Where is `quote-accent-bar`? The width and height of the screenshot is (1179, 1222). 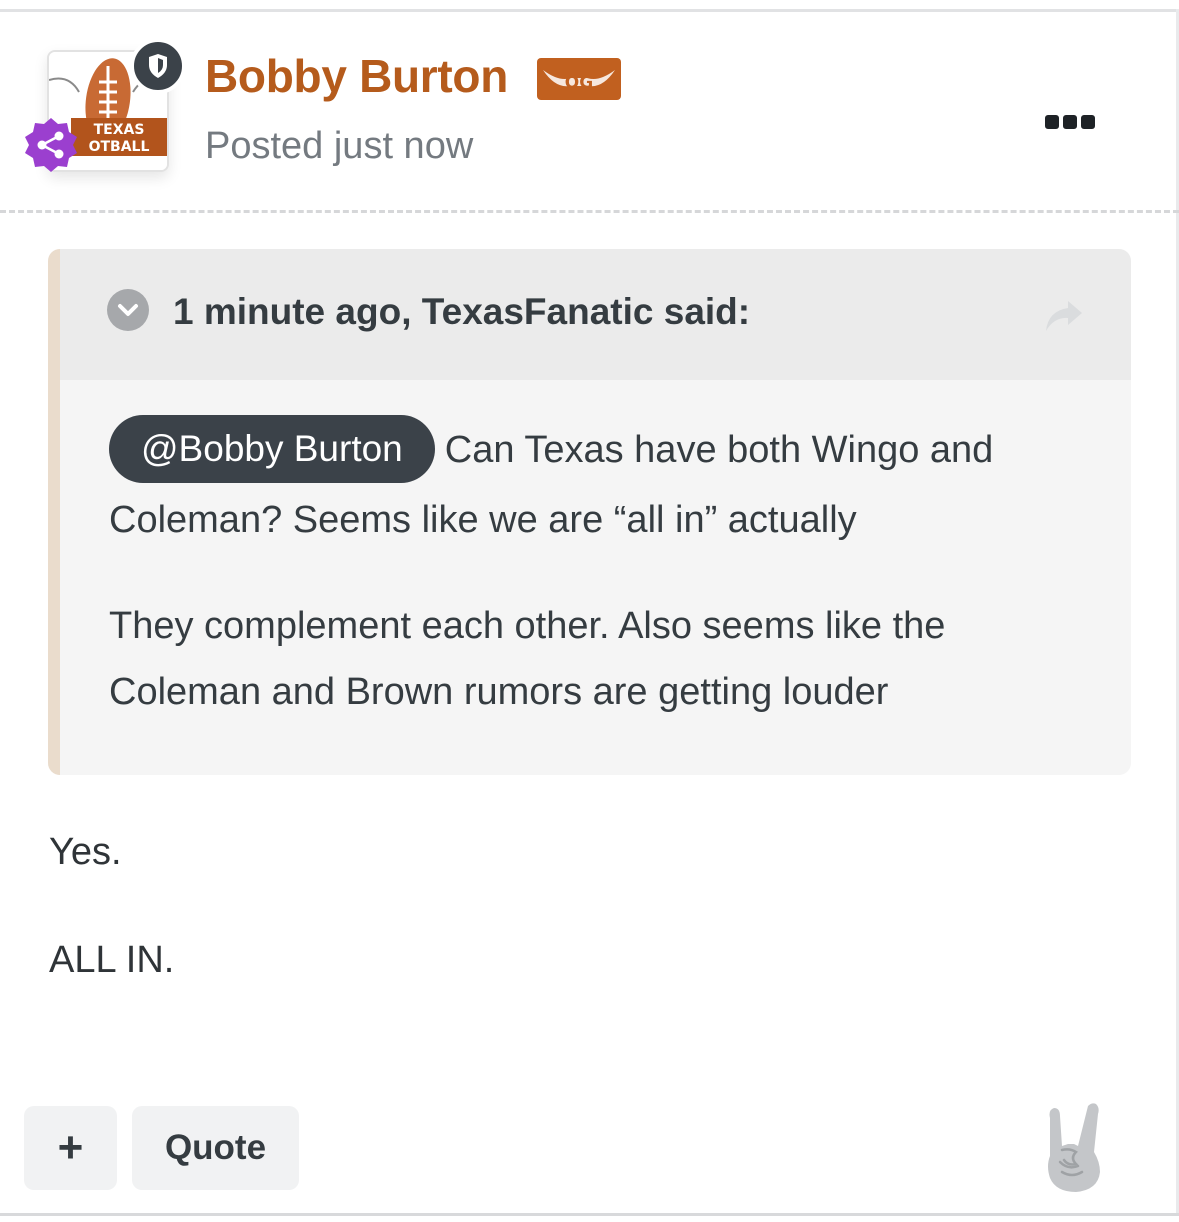 quote-accent-bar is located at coordinates (54, 512).